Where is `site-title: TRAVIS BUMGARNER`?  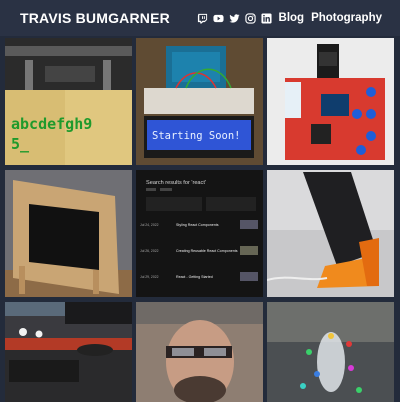 site-title: TRAVIS BUMGARNER is located at coordinates (95, 18).